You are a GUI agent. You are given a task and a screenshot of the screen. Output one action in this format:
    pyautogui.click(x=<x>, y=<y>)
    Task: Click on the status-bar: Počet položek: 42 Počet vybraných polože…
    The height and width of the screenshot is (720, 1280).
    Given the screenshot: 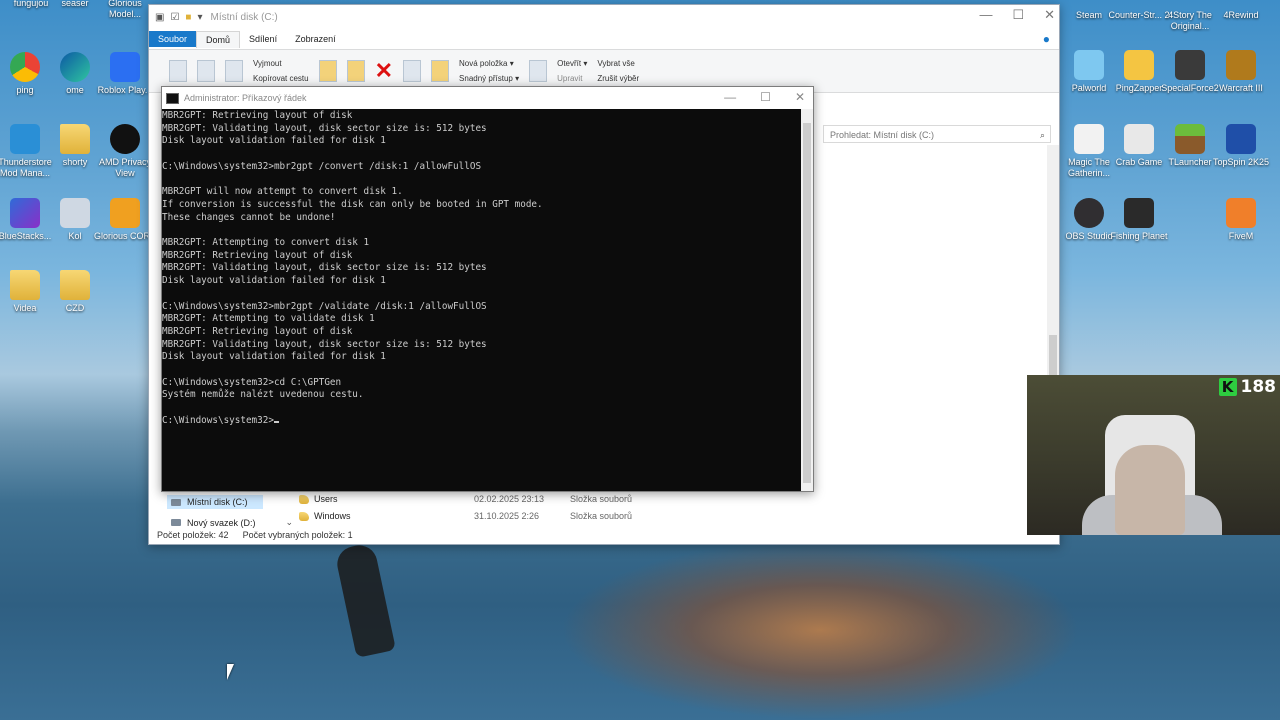 What is the action you would take?
    pyautogui.click(x=255, y=535)
    